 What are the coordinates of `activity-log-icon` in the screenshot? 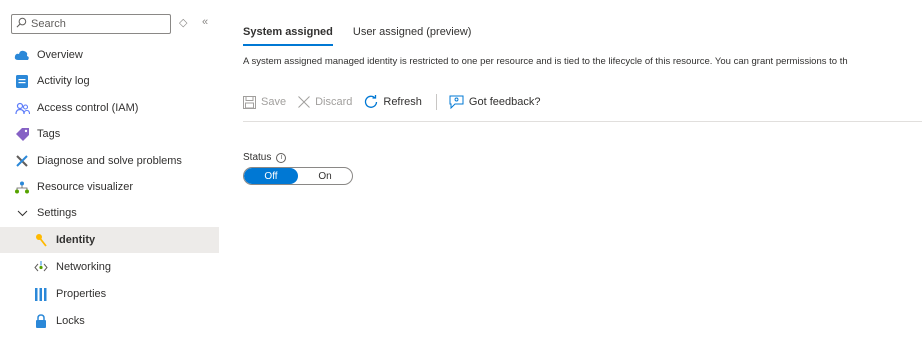 It's located at (22, 81).